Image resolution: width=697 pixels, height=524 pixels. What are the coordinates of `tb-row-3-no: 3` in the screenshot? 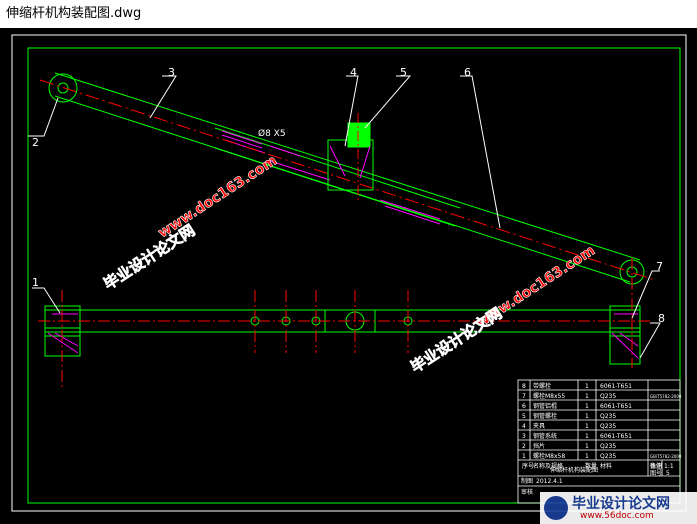 It's located at (524, 436).